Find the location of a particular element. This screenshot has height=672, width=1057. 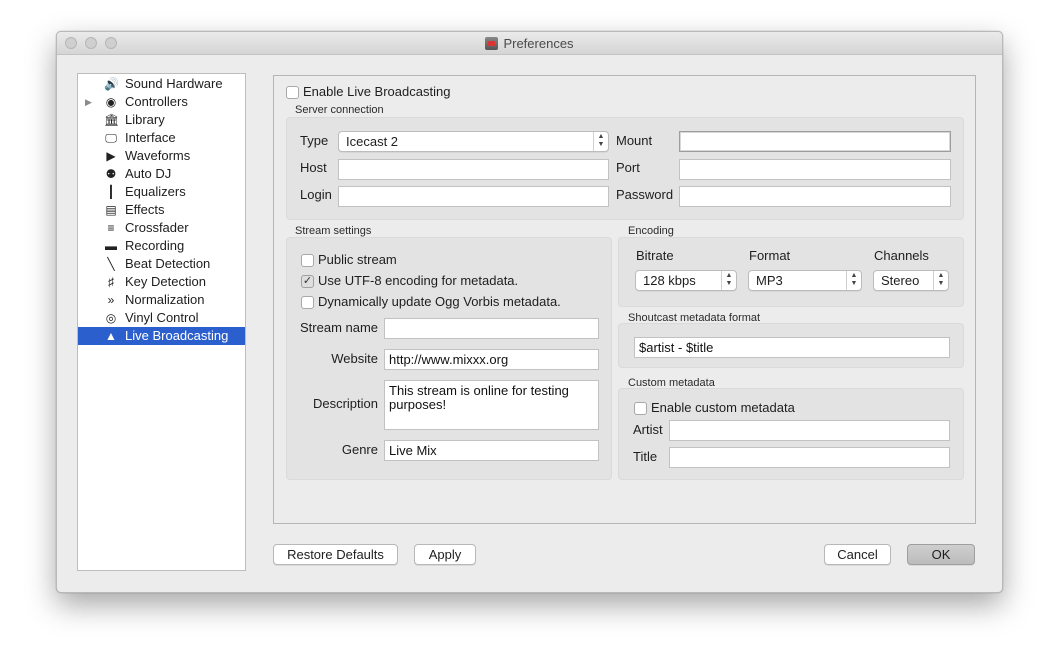

equalizer-icon: ┃ is located at coordinates (111, 192).